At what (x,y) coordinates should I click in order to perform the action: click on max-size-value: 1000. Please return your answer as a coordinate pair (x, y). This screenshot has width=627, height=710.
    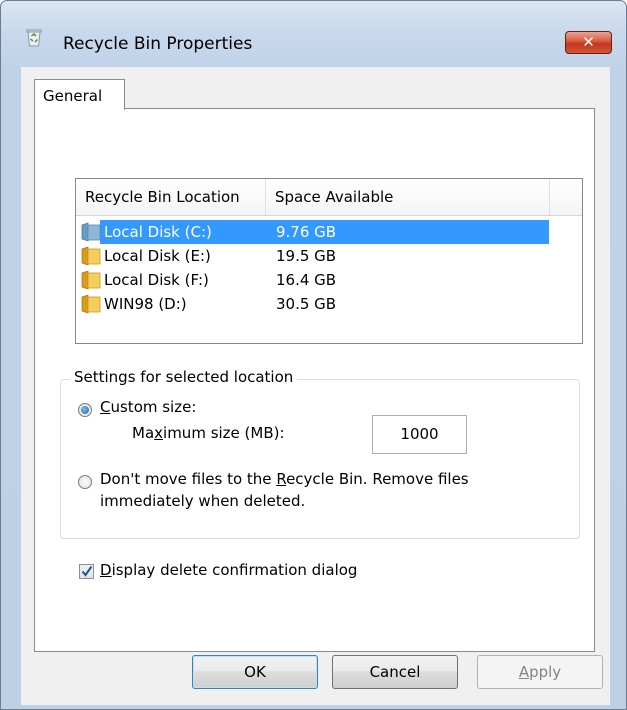
    Looking at the image, I should click on (419, 434).